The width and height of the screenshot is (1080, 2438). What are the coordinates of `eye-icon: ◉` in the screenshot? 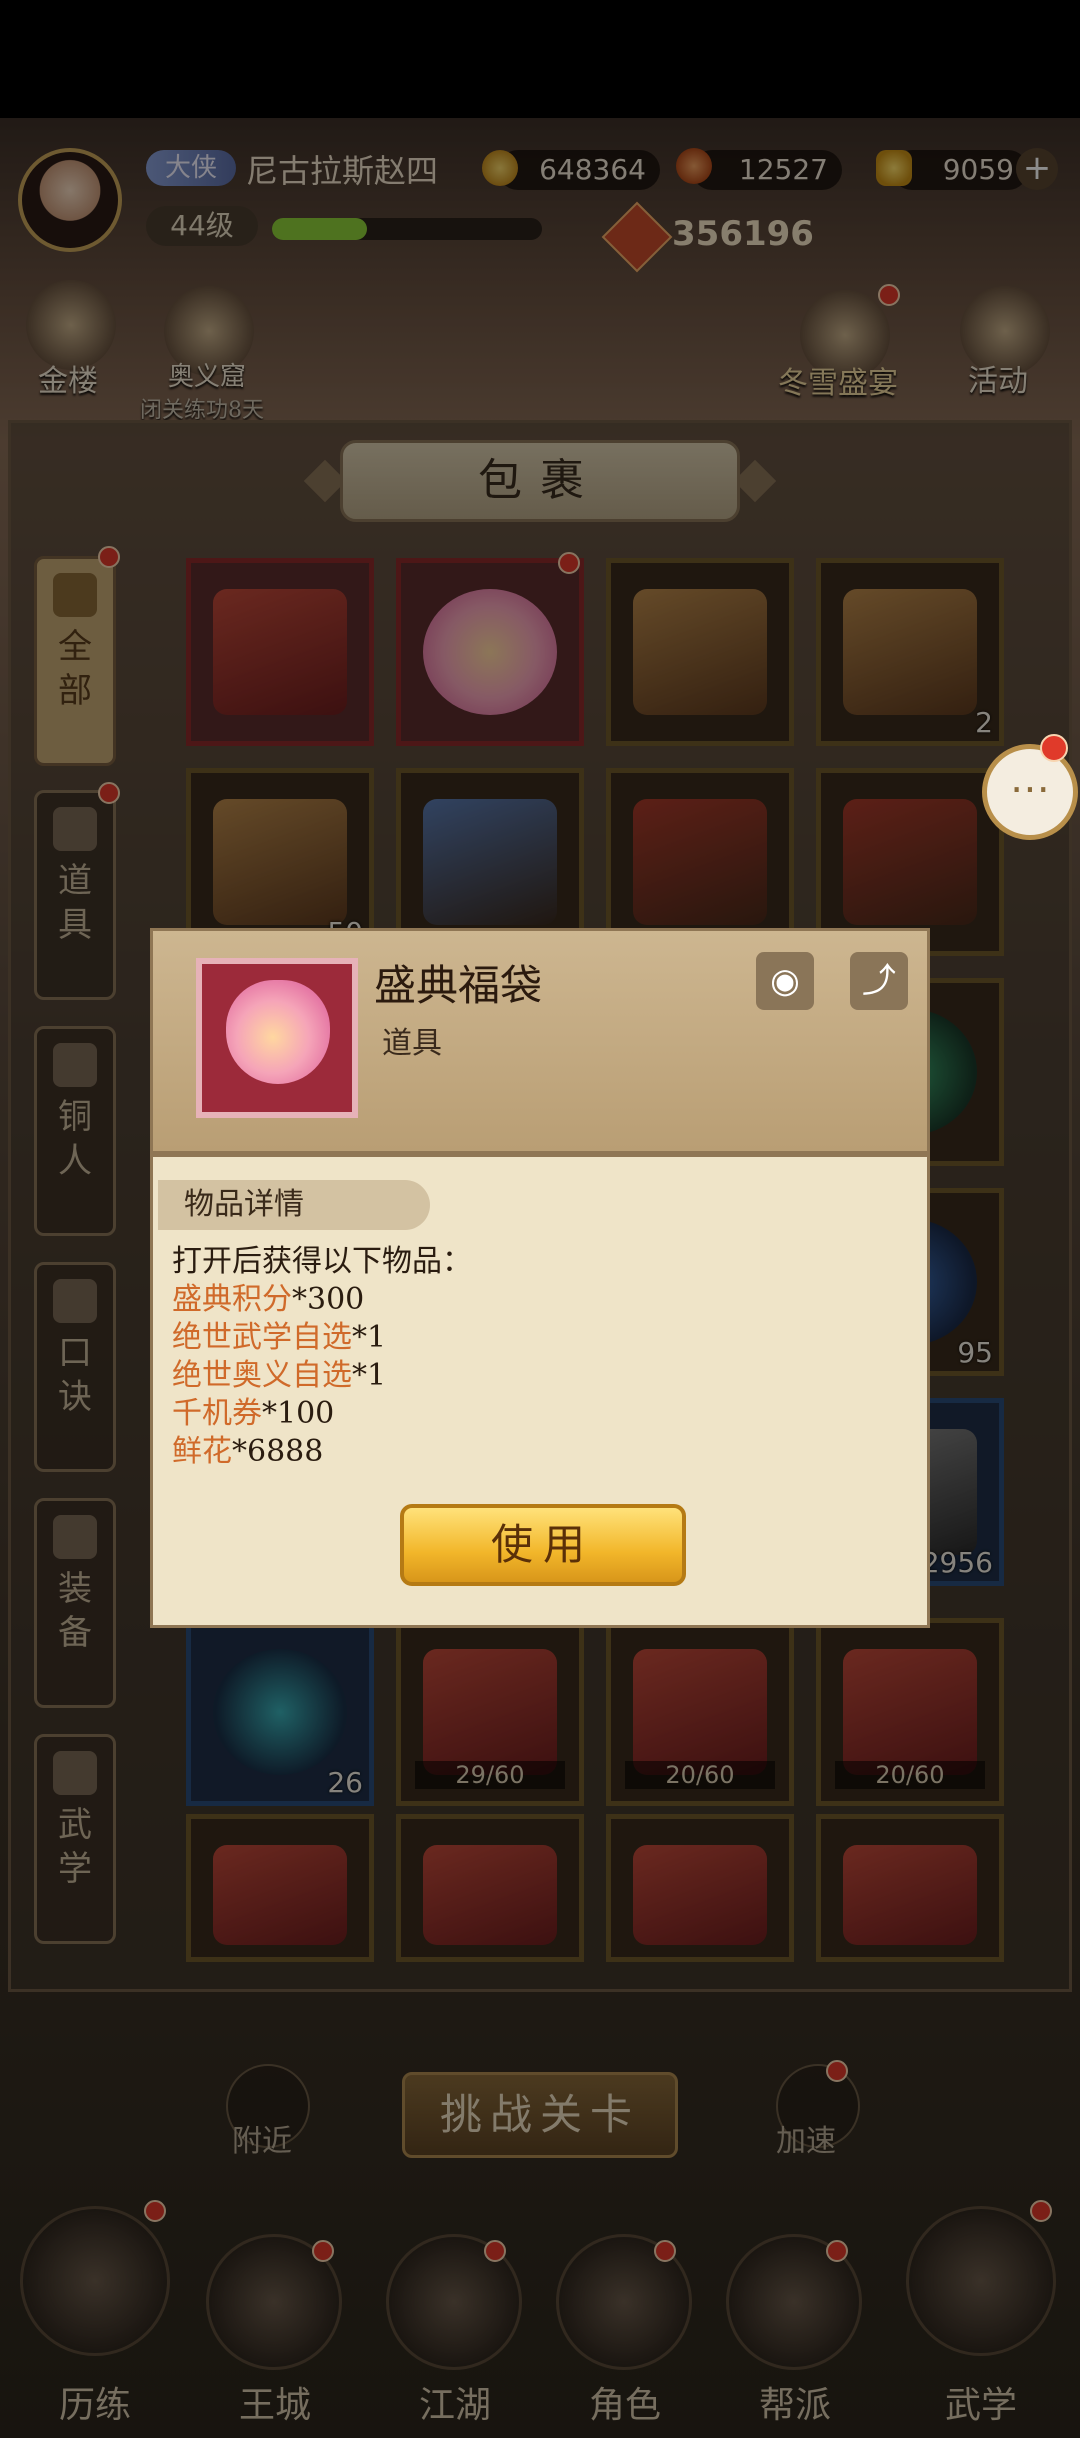 It's located at (785, 981).